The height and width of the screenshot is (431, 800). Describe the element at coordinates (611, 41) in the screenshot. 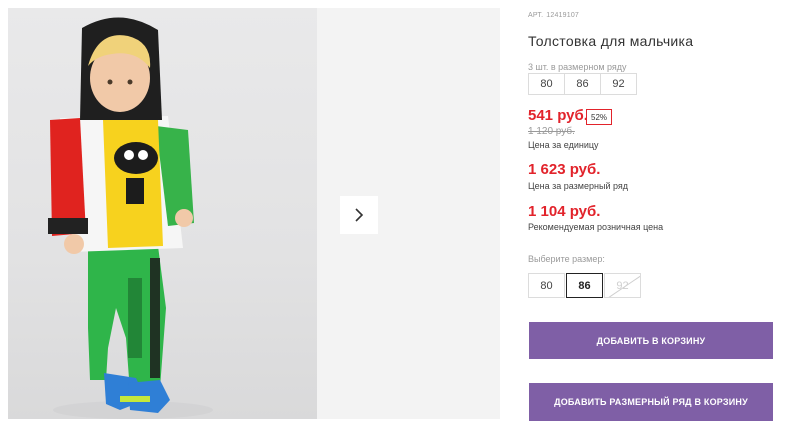

I see `product-title: Толстовка для мальчика` at that location.